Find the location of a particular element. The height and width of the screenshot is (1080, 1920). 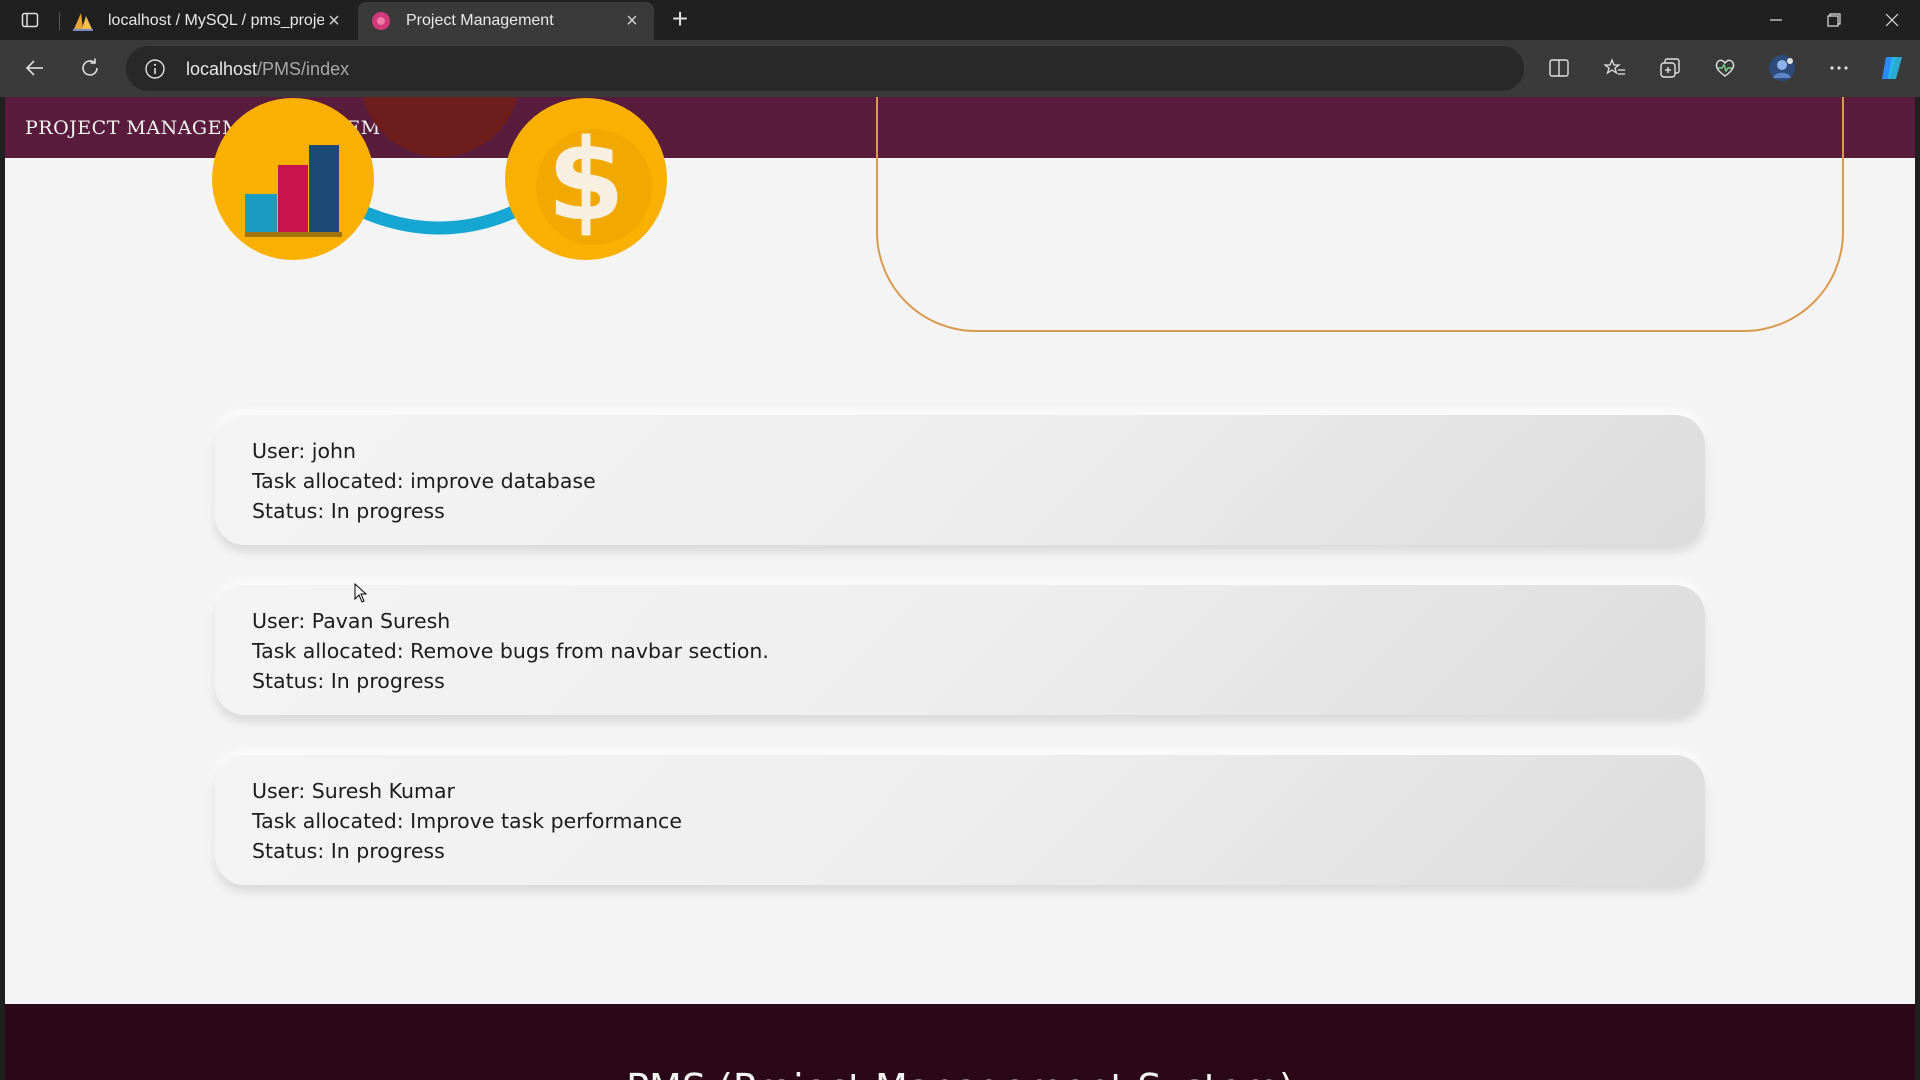

footer-title: PMS (Project Management System) is located at coordinates (960, 1073).